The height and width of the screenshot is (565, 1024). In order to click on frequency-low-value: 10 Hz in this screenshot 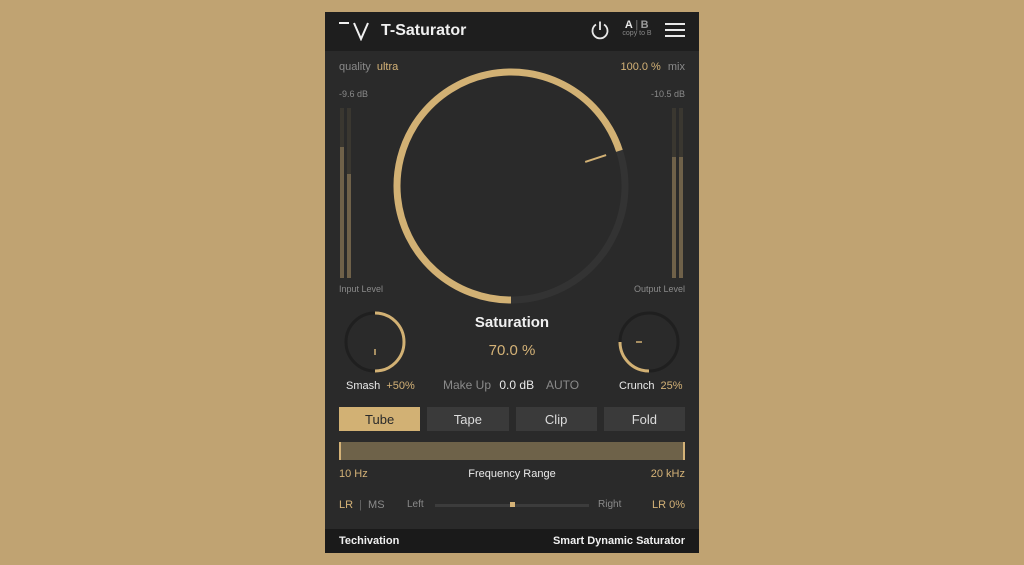, I will do `click(353, 474)`.